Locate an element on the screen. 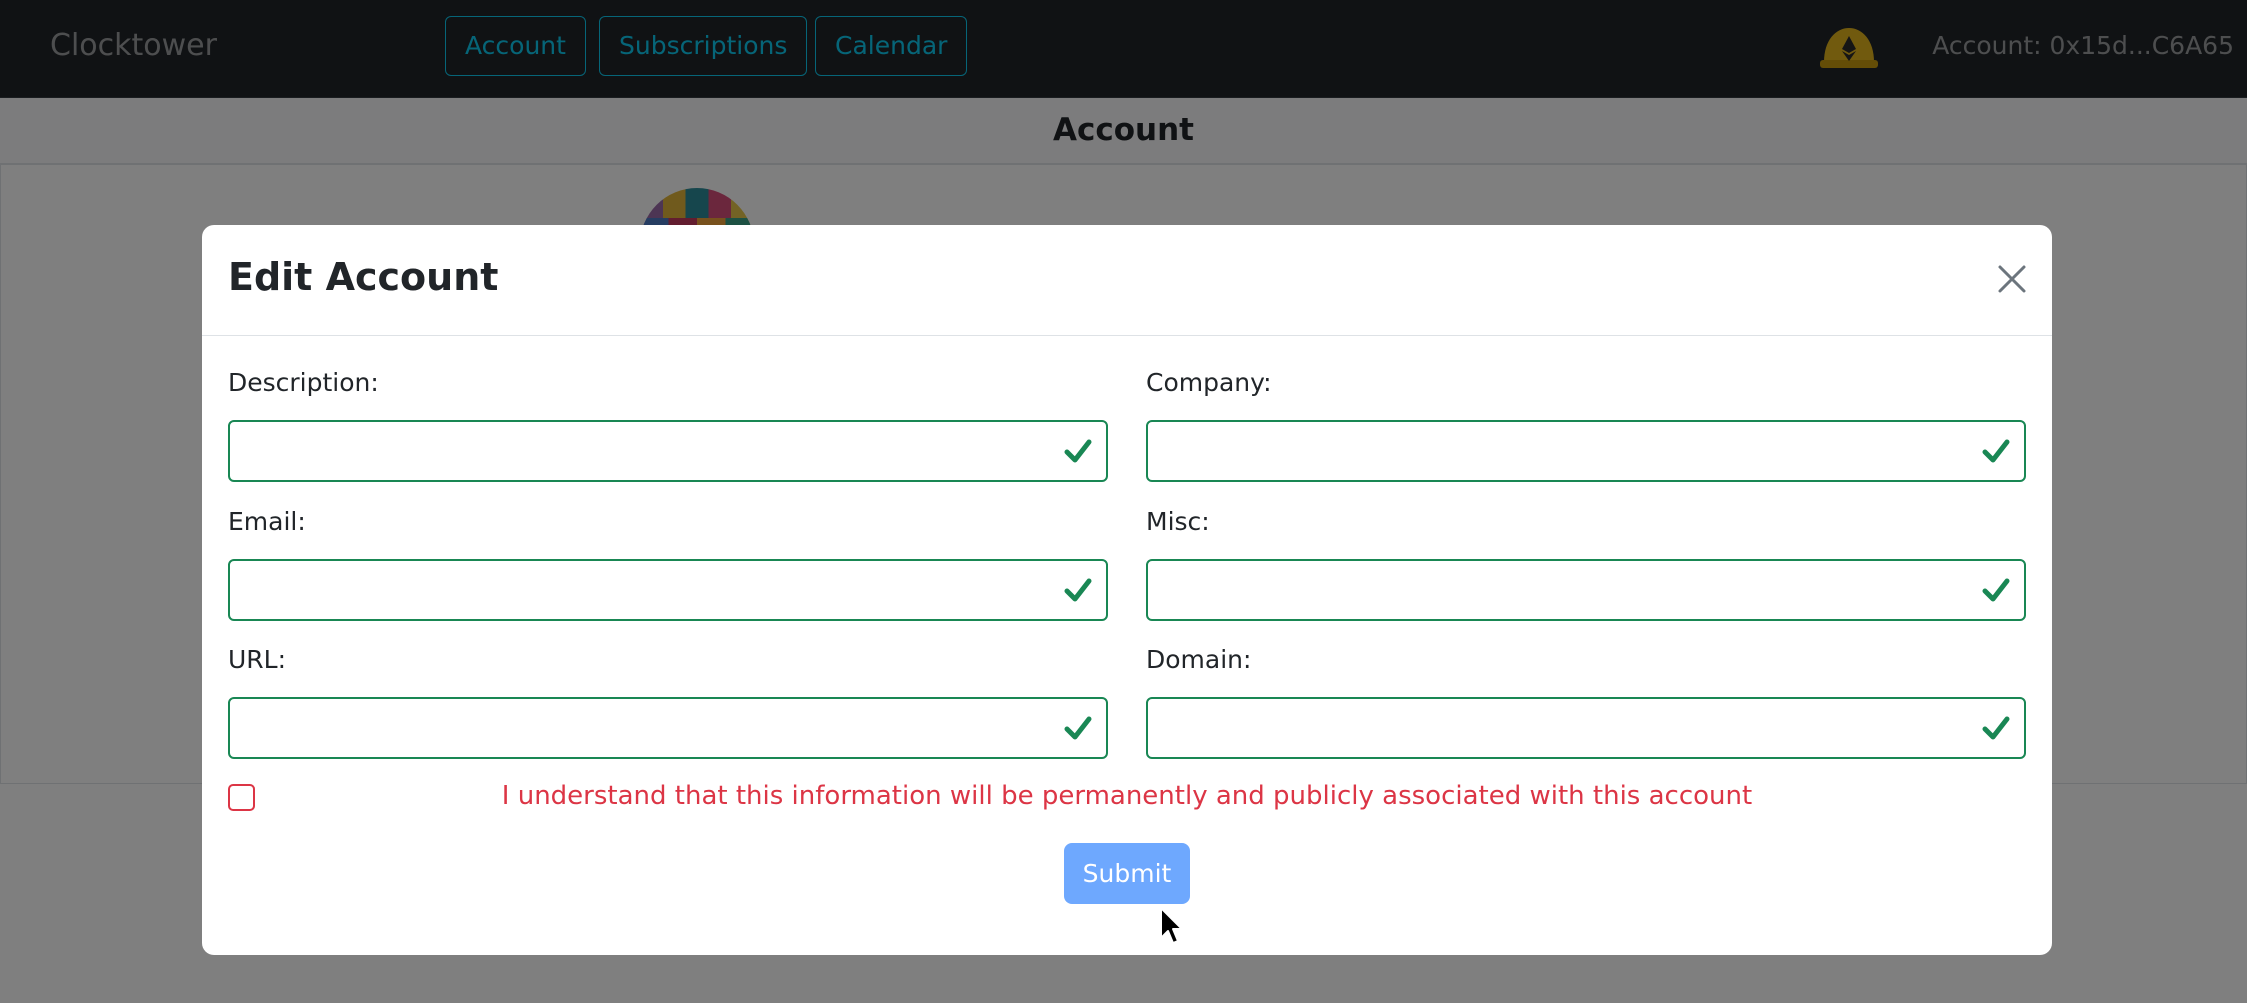 This screenshot has height=1003, width=2247. company-input-wrap is located at coordinates (1586, 451).